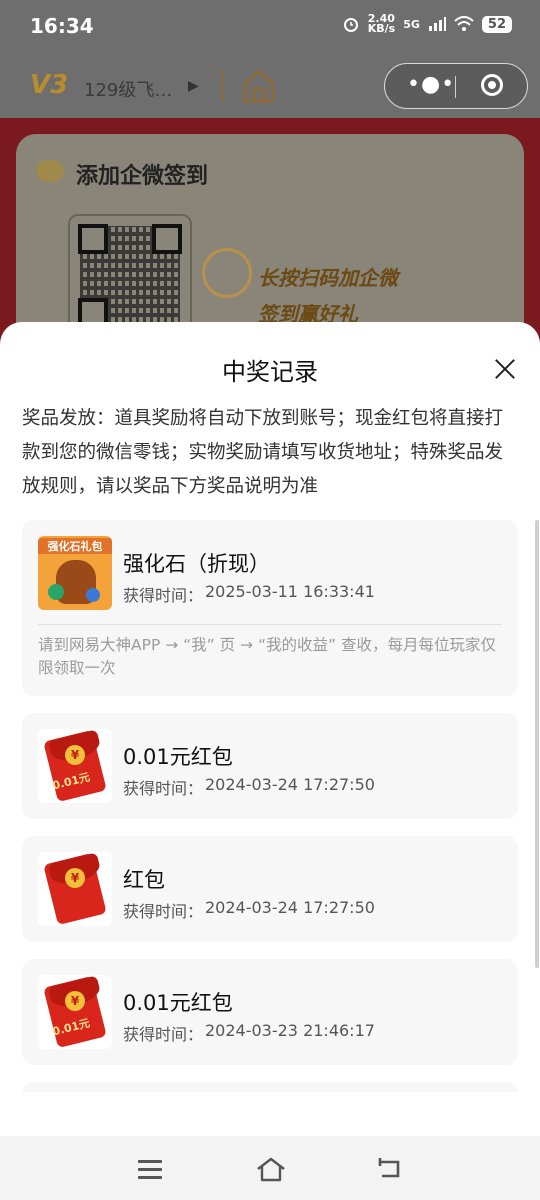 The image size is (540, 1200). Describe the element at coordinates (196, 564) in the screenshot. I see `prize-name: 强化石（折现）` at that location.